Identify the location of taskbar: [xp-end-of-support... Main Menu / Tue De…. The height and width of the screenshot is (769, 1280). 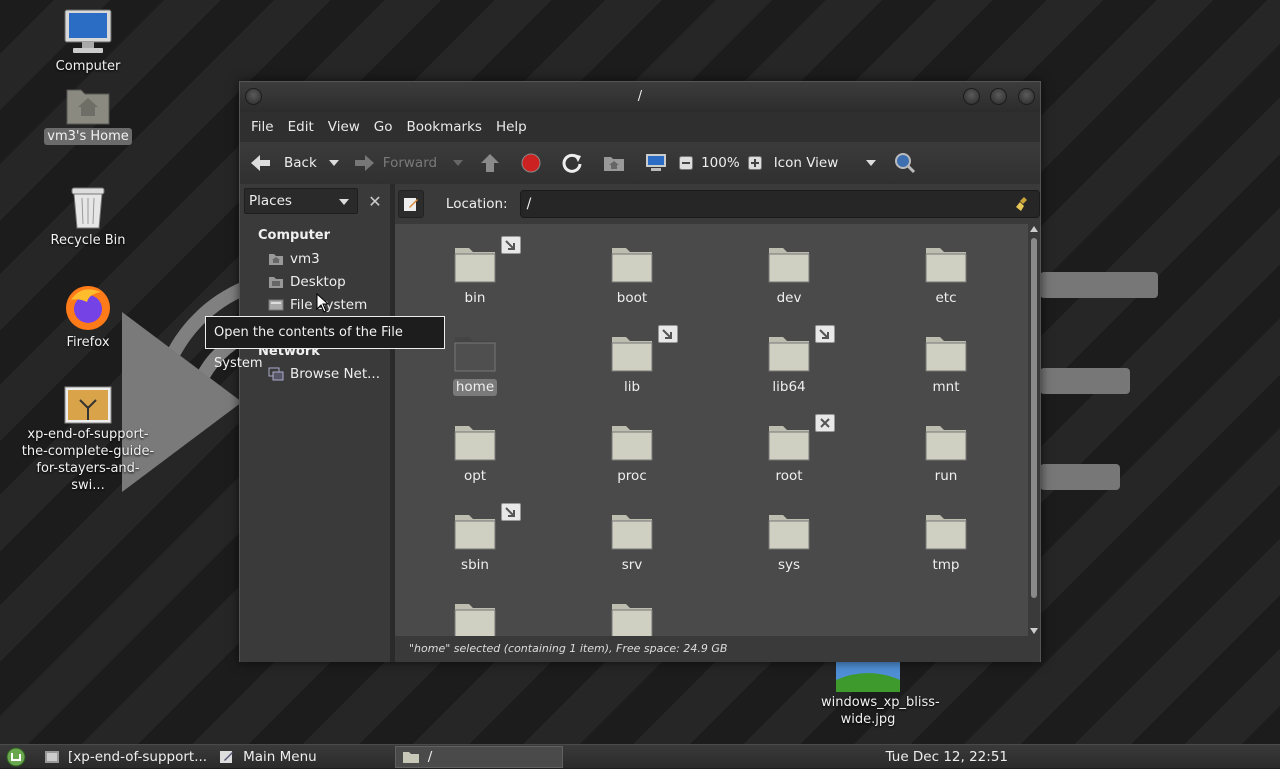
(640, 756).